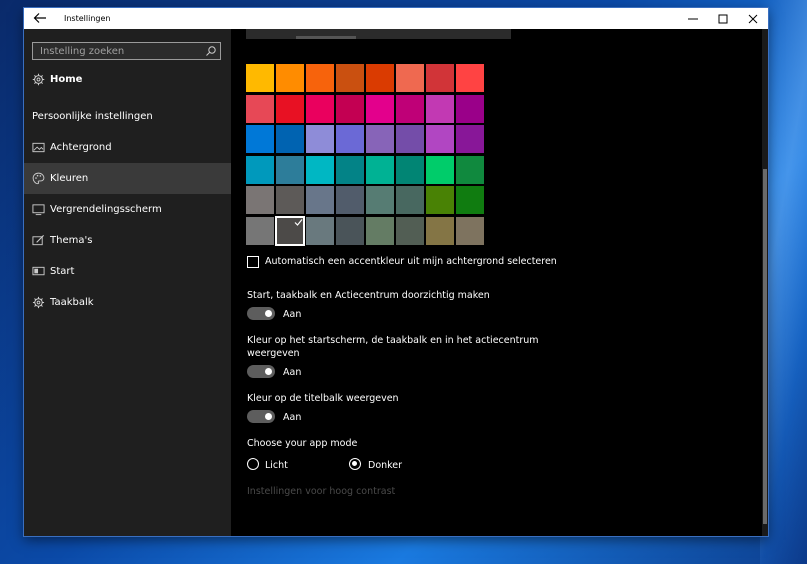 The image size is (807, 564). What do you see at coordinates (38, 302) in the screenshot?
I see `taskbar-icon` at bounding box center [38, 302].